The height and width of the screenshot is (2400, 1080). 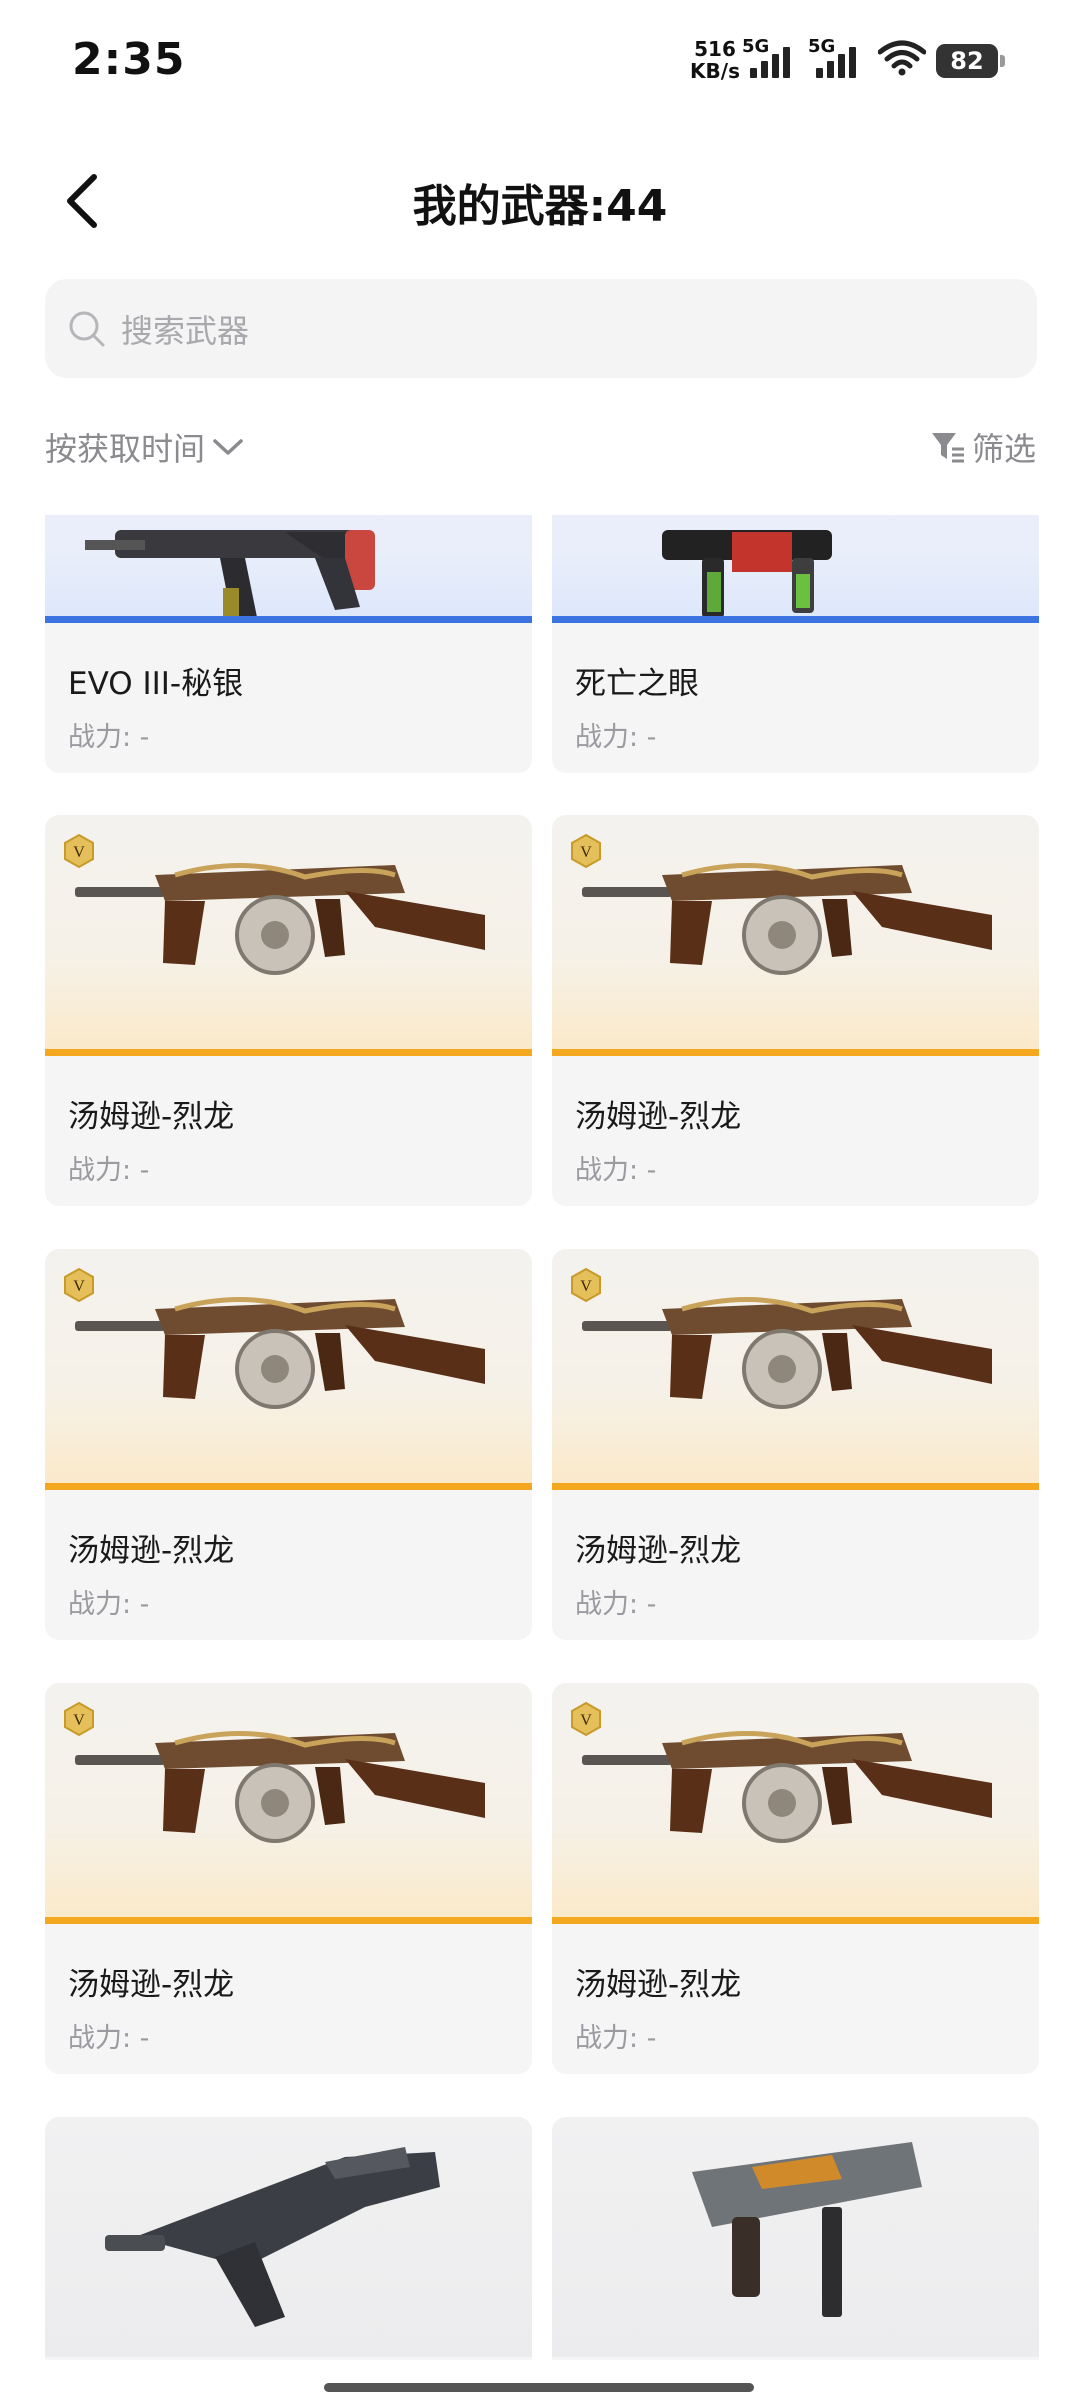 I want to click on smg-camo-icon, so click(x=807, y=2229).